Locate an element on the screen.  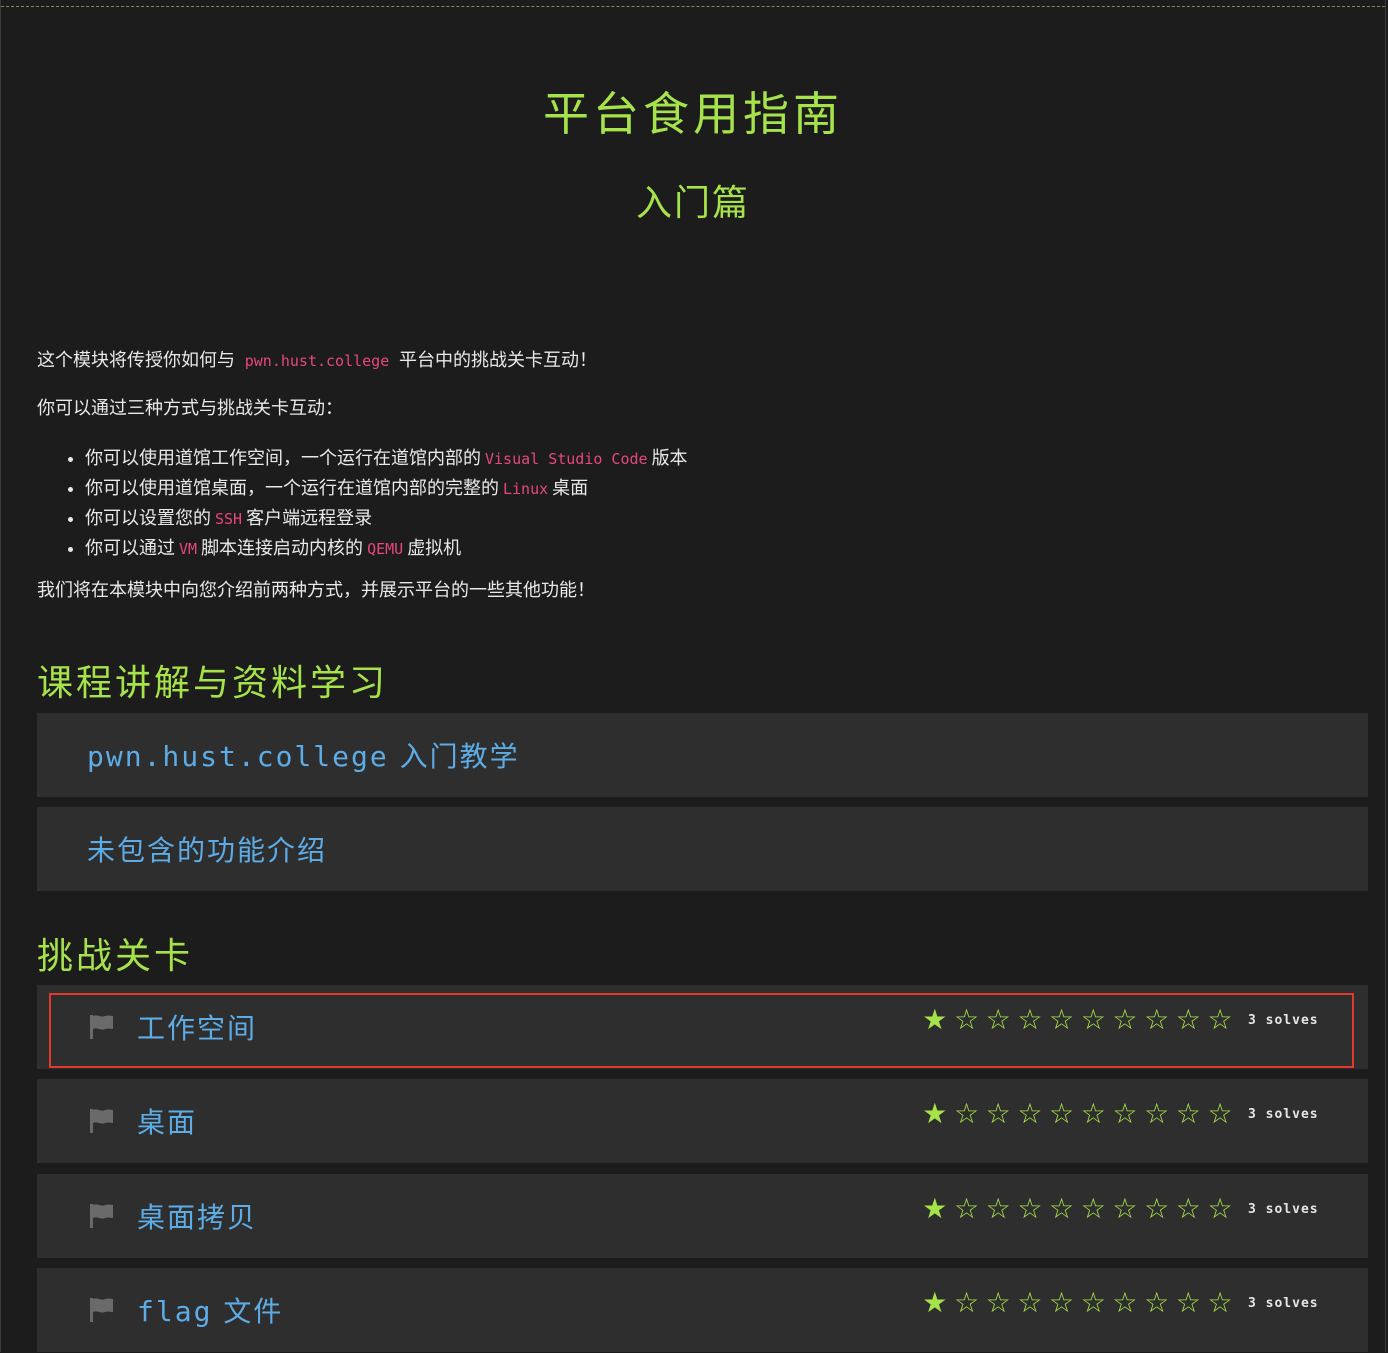
challenge-title: flag 文件 is located at coordinates (210, 1310).